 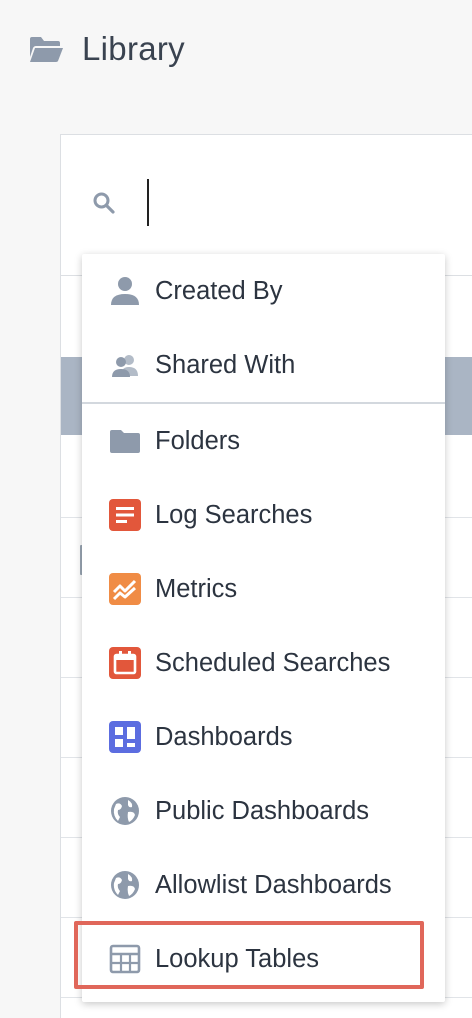 I want to click on menu-item-public-dashboards: Public Dashboards, so click(x=263, y=811).